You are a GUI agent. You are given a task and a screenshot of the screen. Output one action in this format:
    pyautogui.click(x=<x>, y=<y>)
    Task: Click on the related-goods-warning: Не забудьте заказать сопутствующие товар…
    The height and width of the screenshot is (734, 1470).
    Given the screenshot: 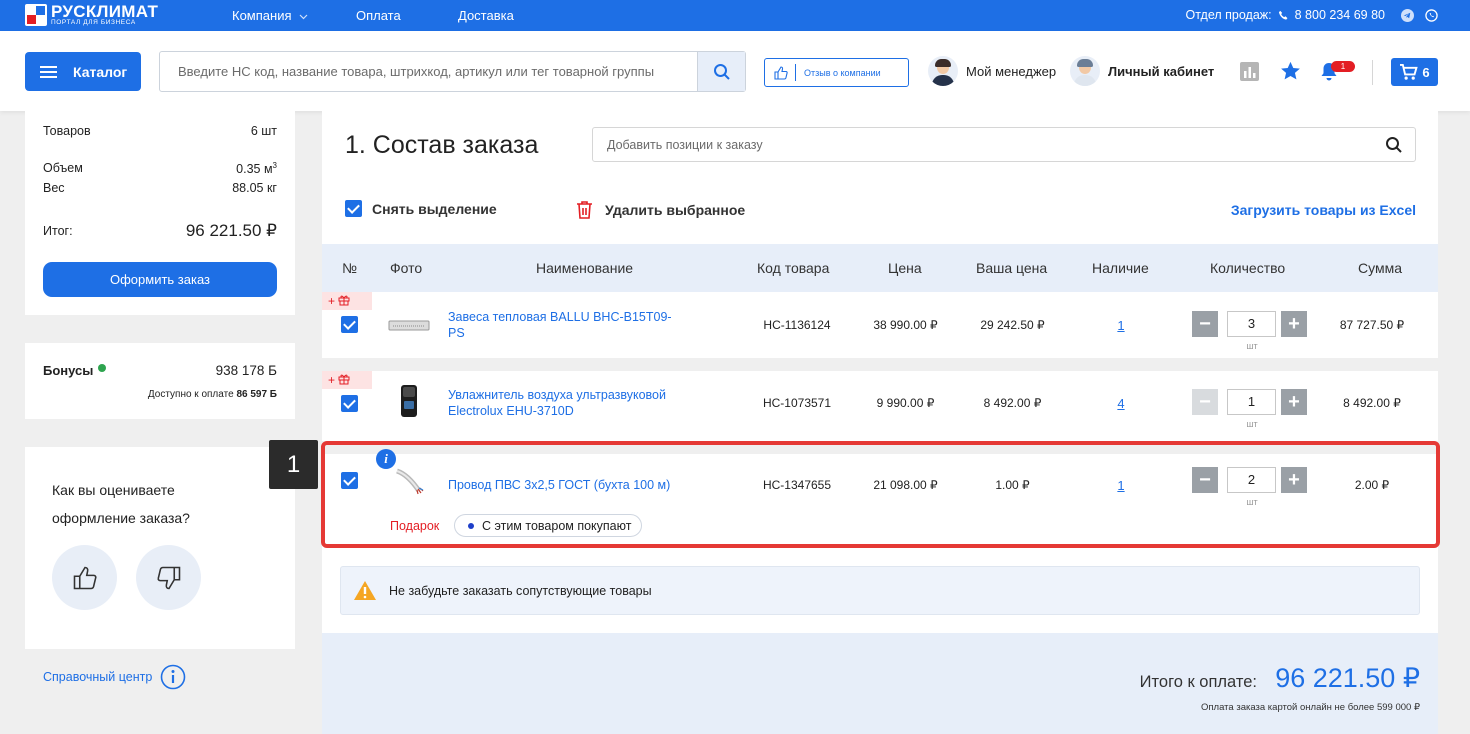 What is the action you would take?
    pyautogui.click(x=880, y=590)
    